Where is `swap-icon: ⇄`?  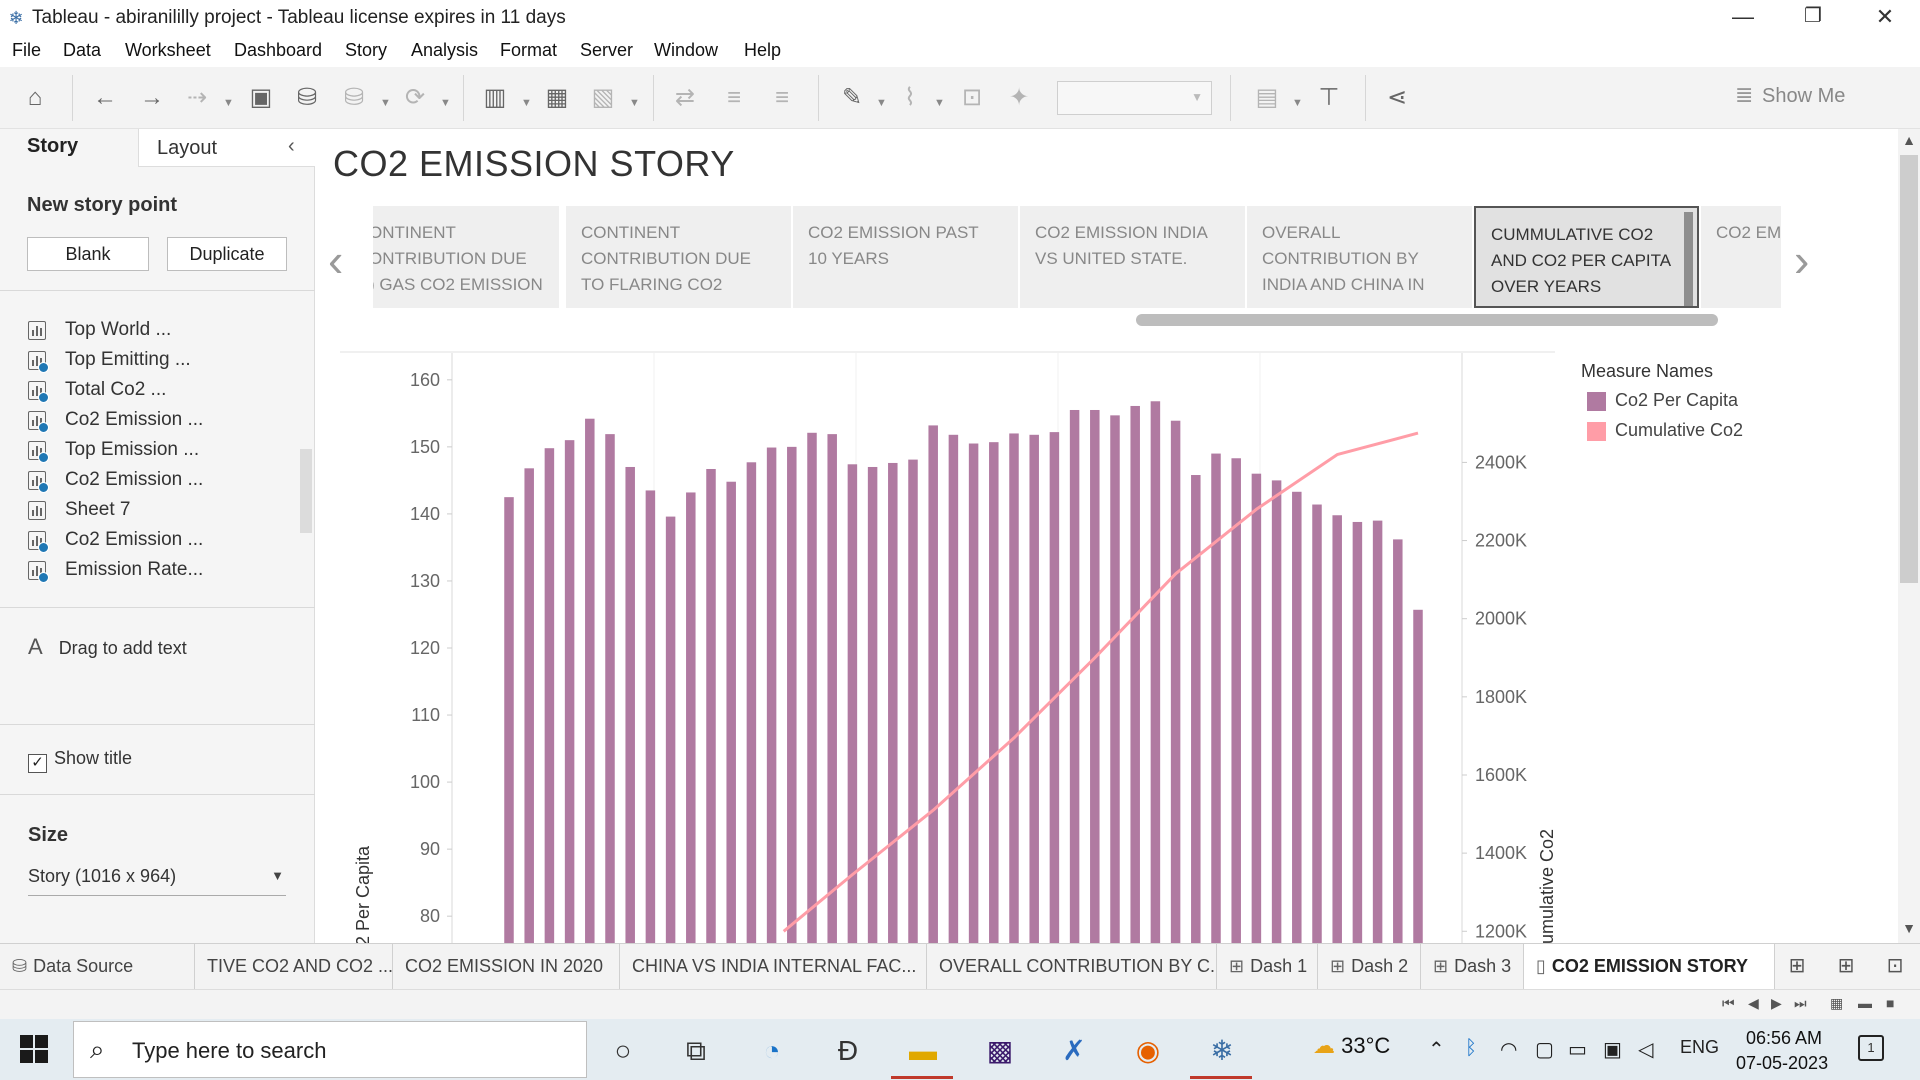 swap-icon: ⇄ is located at coordinates (685, 98).